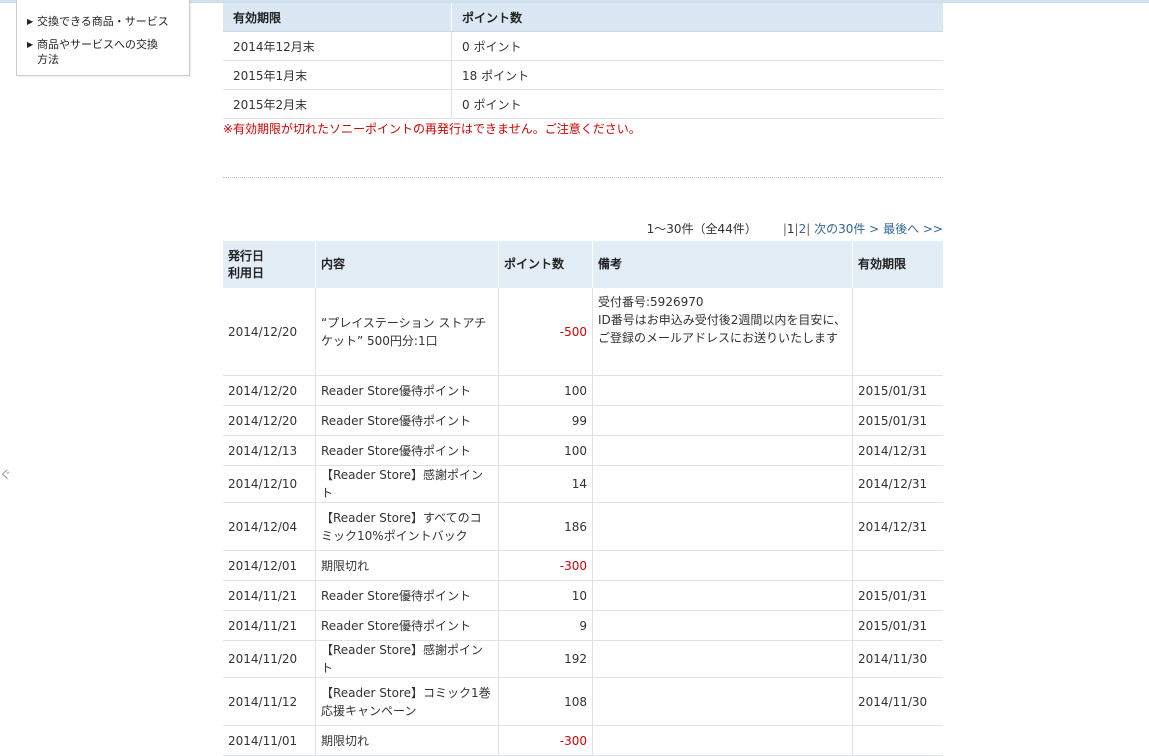 This screenshot has height=756, width=1149. What do you see at coordinates (269, 565) in the screenshot?
I see `date-cell: 2014/12/01` at bounding box center [269, 565].